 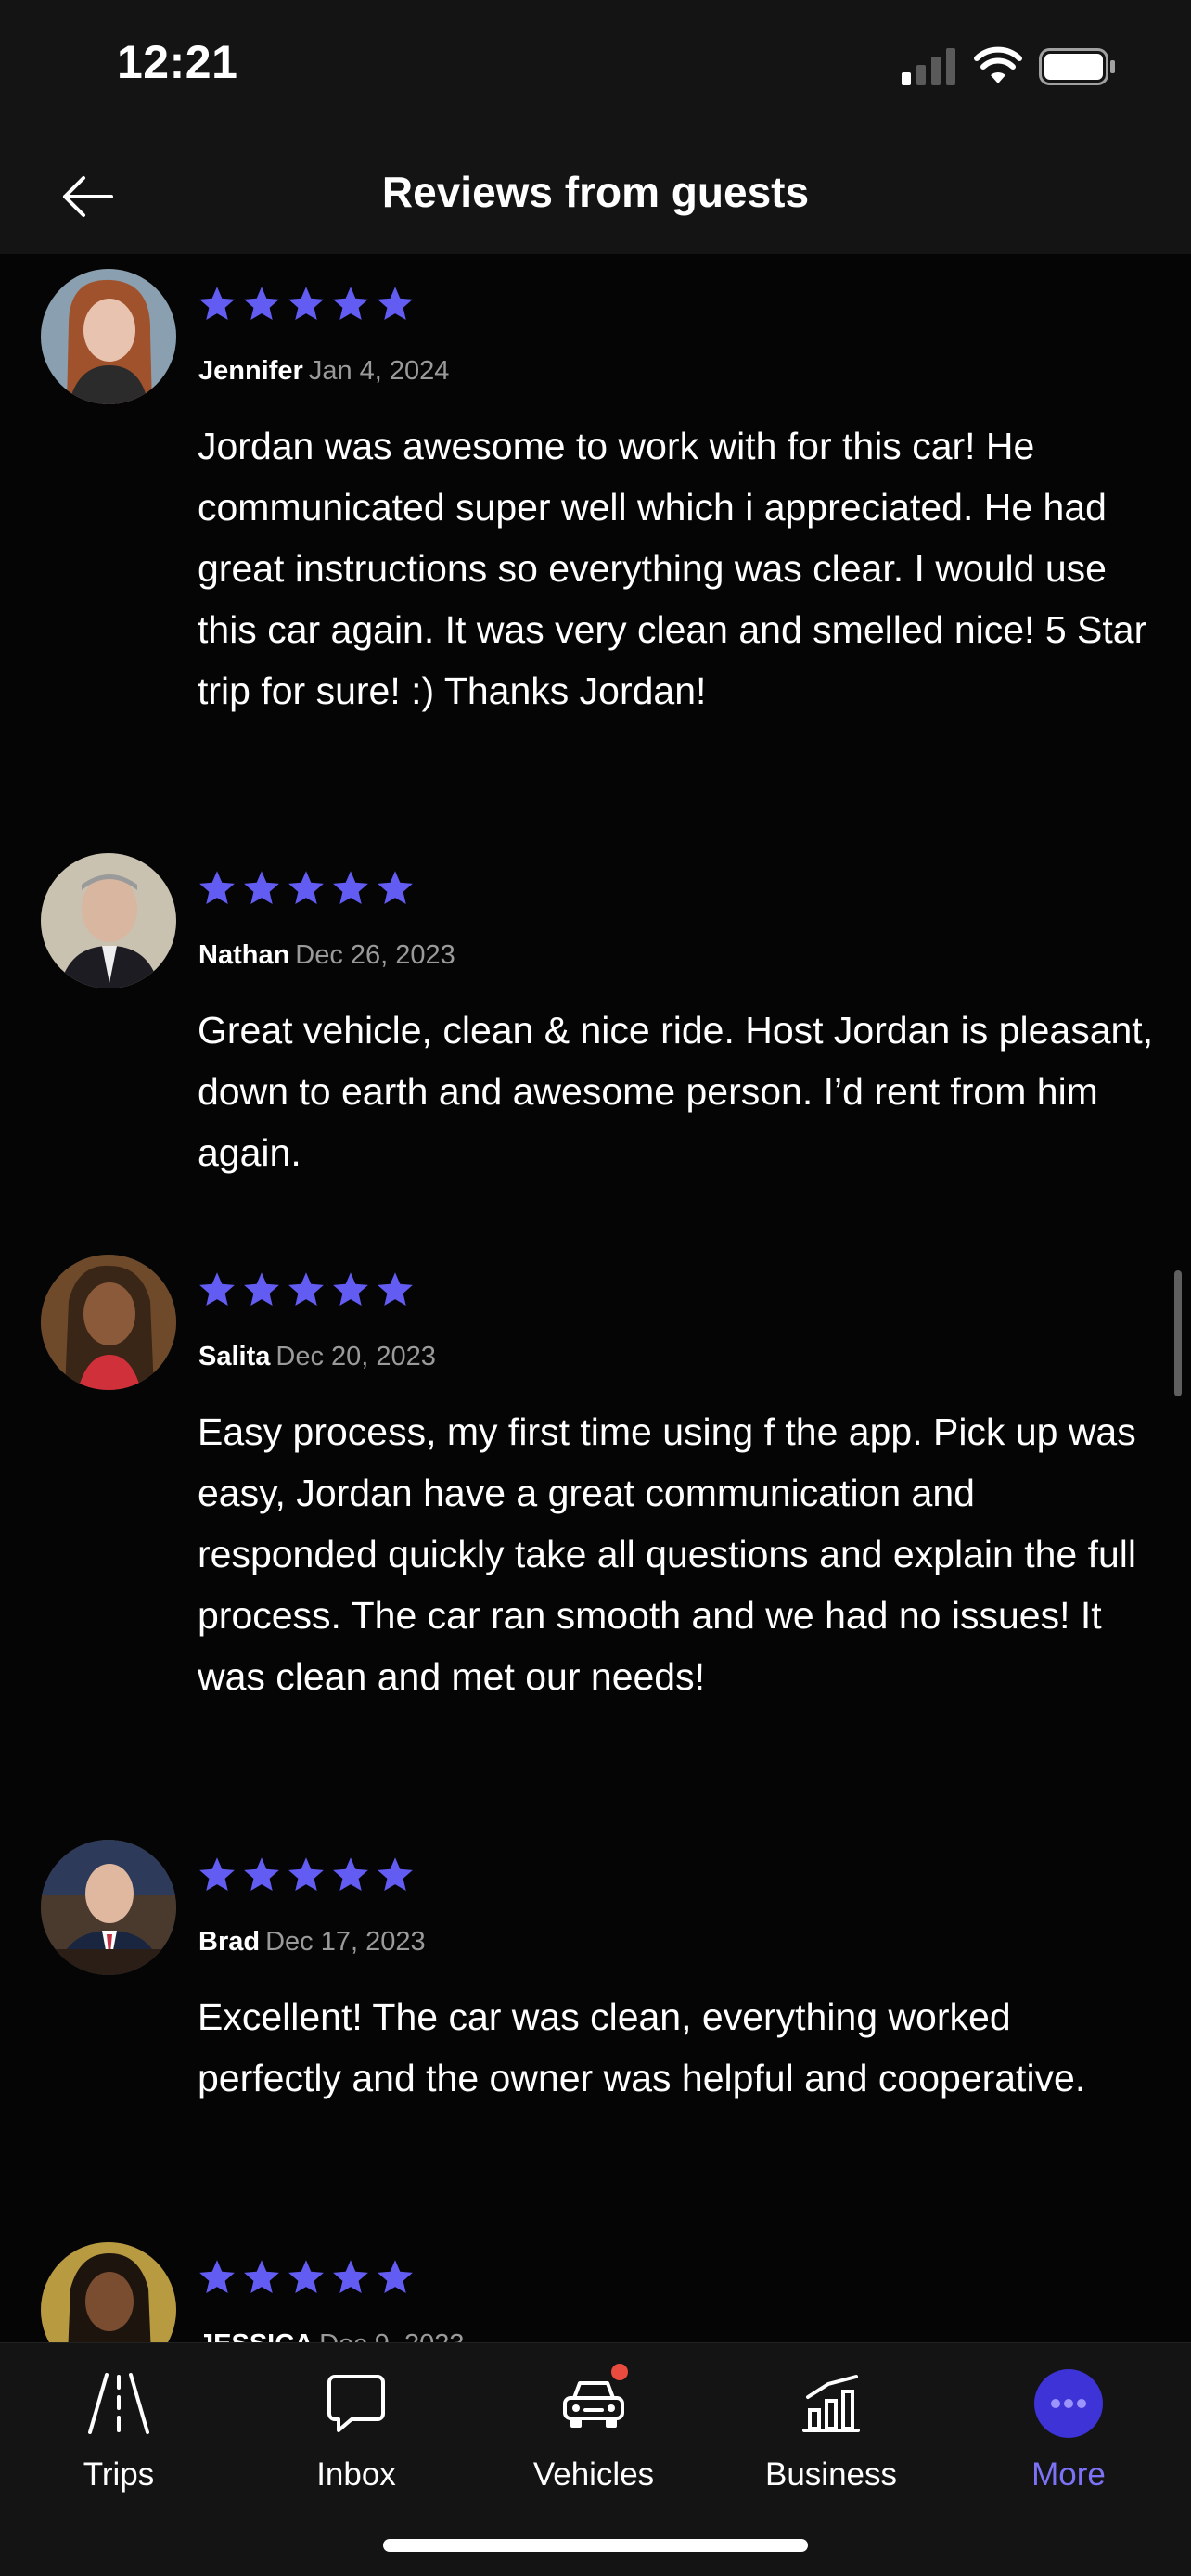 What do you see at coordinates (355, 1357) in the screenshot?
I see `review-date: Dec 20, 2023` at bounding box center [355, 1357].